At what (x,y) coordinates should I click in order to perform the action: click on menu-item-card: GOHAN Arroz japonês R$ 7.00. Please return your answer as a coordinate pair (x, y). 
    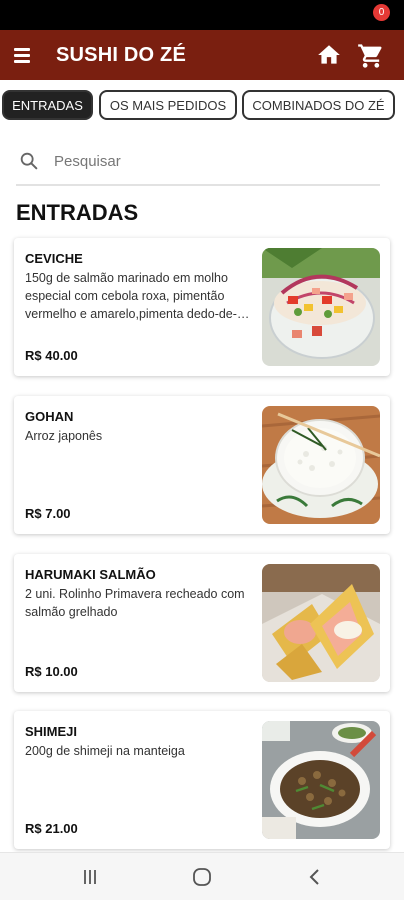
    Looking at the image, I should click on (202, 465).